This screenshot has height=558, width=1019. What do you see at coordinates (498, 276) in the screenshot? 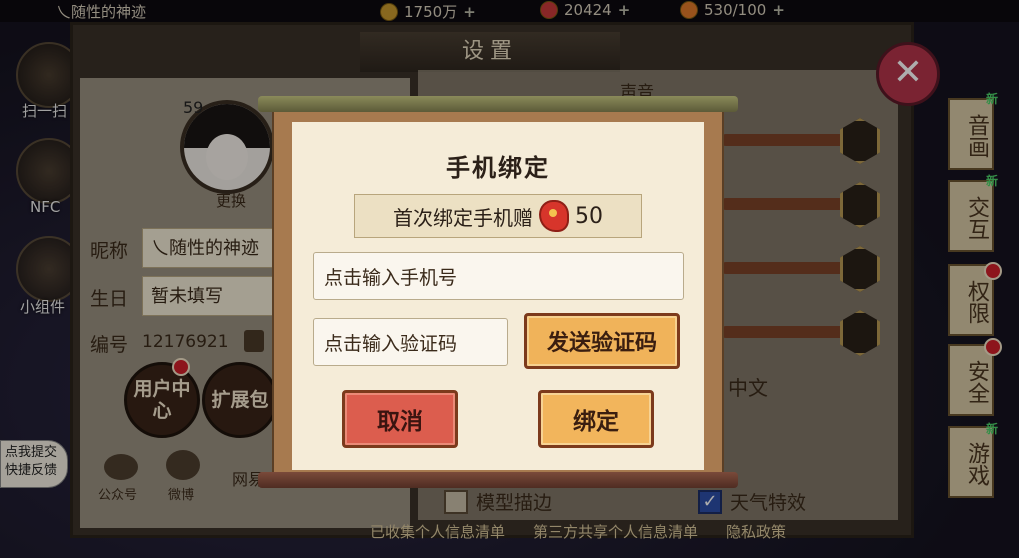
I see `phone-number-input: 点击输入手机号` at bounding box center [498, 276].